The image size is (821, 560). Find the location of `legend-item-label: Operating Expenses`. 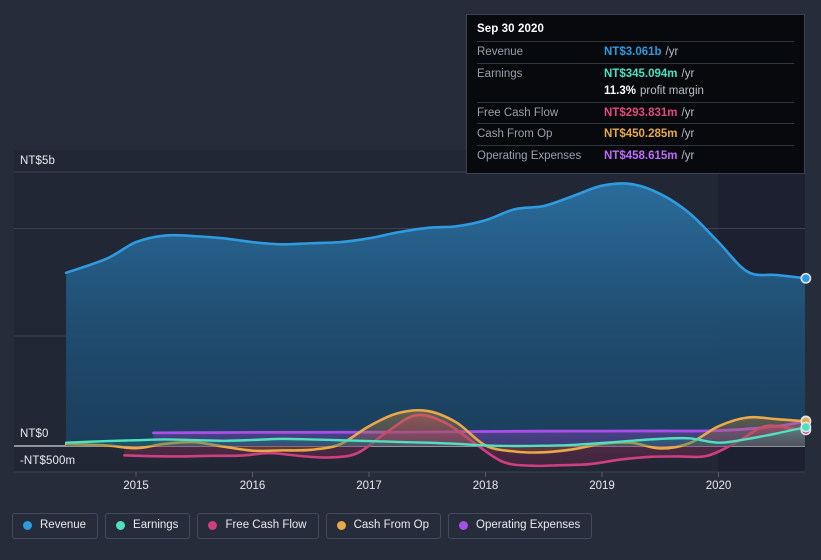

legend-item-label: Operating Expenses is located at coordinates (528, 525).